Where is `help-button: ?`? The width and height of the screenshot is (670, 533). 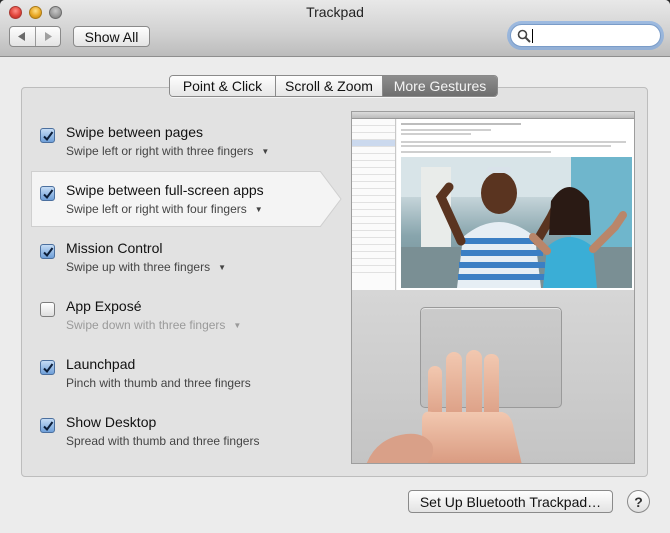 help-button: ? is located at coordinates (638, 501).